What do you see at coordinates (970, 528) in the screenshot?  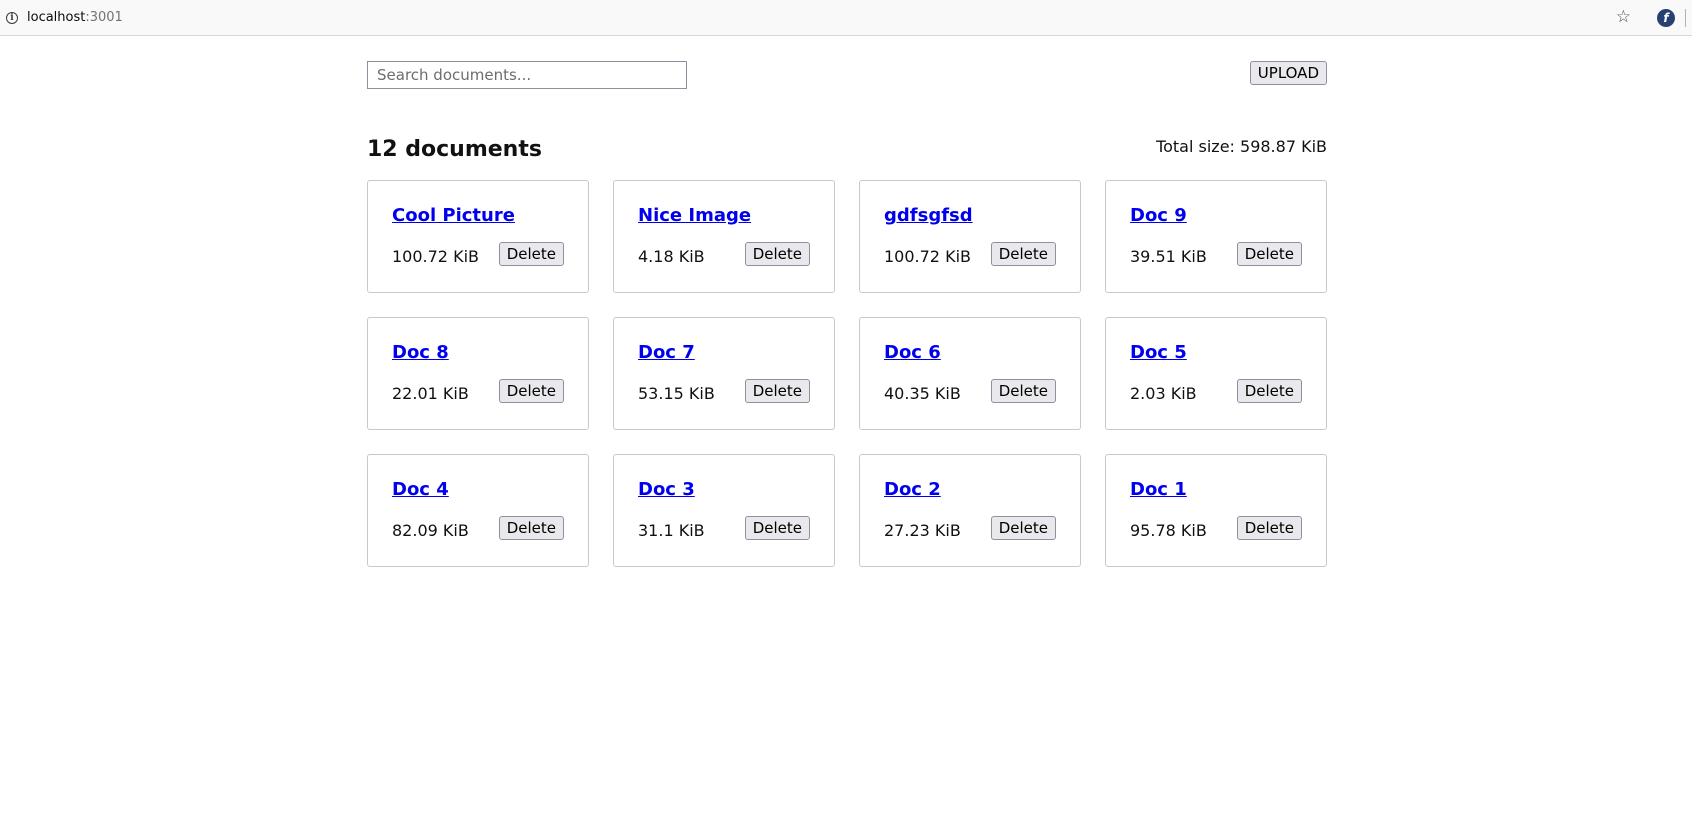 I see `document-card-footer: 27.23 KiB Delete` at bounding box center [970, 528].